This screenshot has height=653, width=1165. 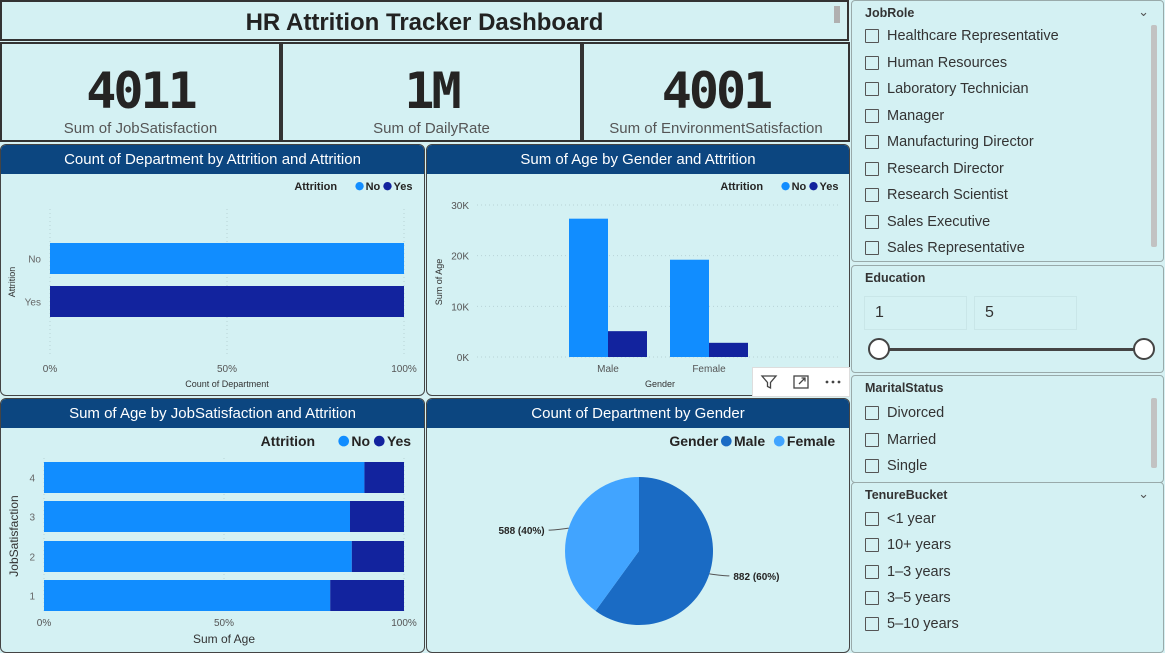 I want to click on education-slider-min-handle, so click(x=879, y=349).